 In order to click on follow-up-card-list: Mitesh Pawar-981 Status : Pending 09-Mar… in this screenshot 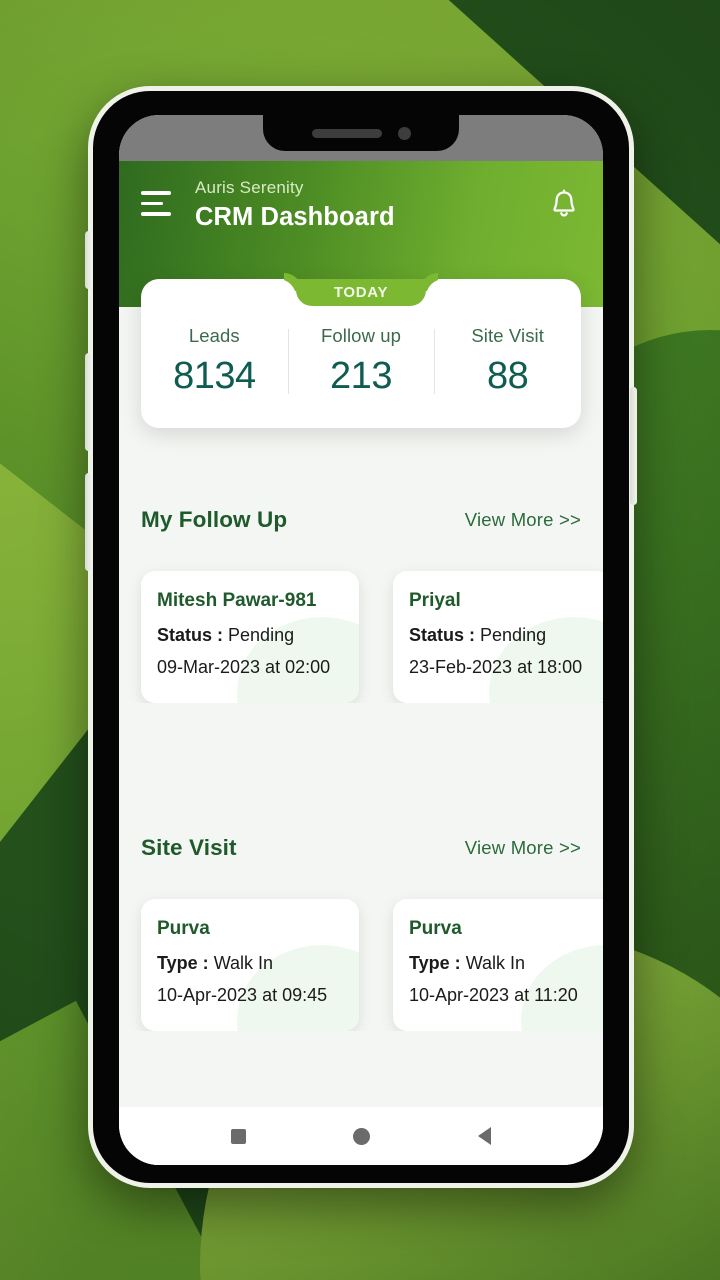, I will do `click(361, 618)`.